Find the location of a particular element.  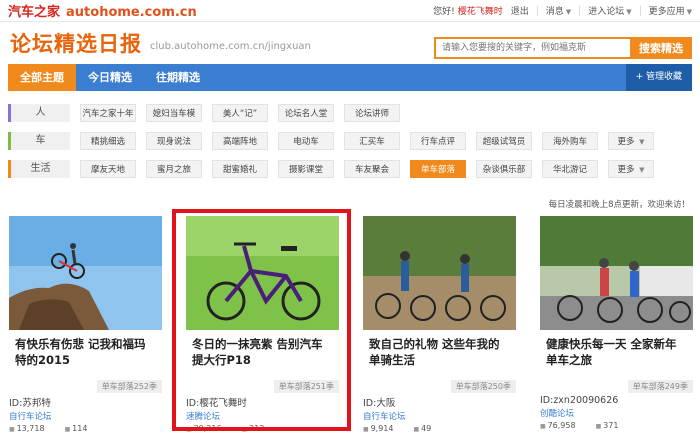

article-tag: 单车部落249季 is located at coordinates (660, 386).